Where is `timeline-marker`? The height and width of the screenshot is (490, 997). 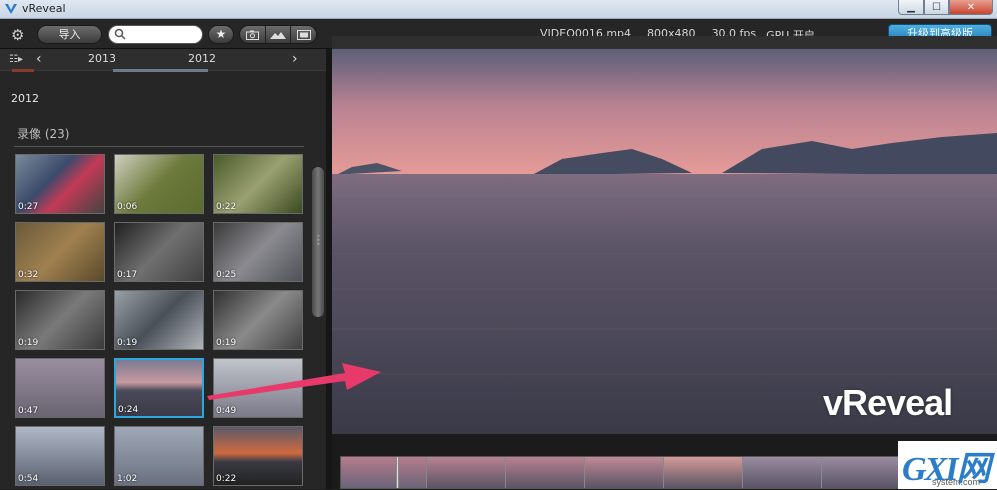 timeline-marker is located at coordinates (23, 70).